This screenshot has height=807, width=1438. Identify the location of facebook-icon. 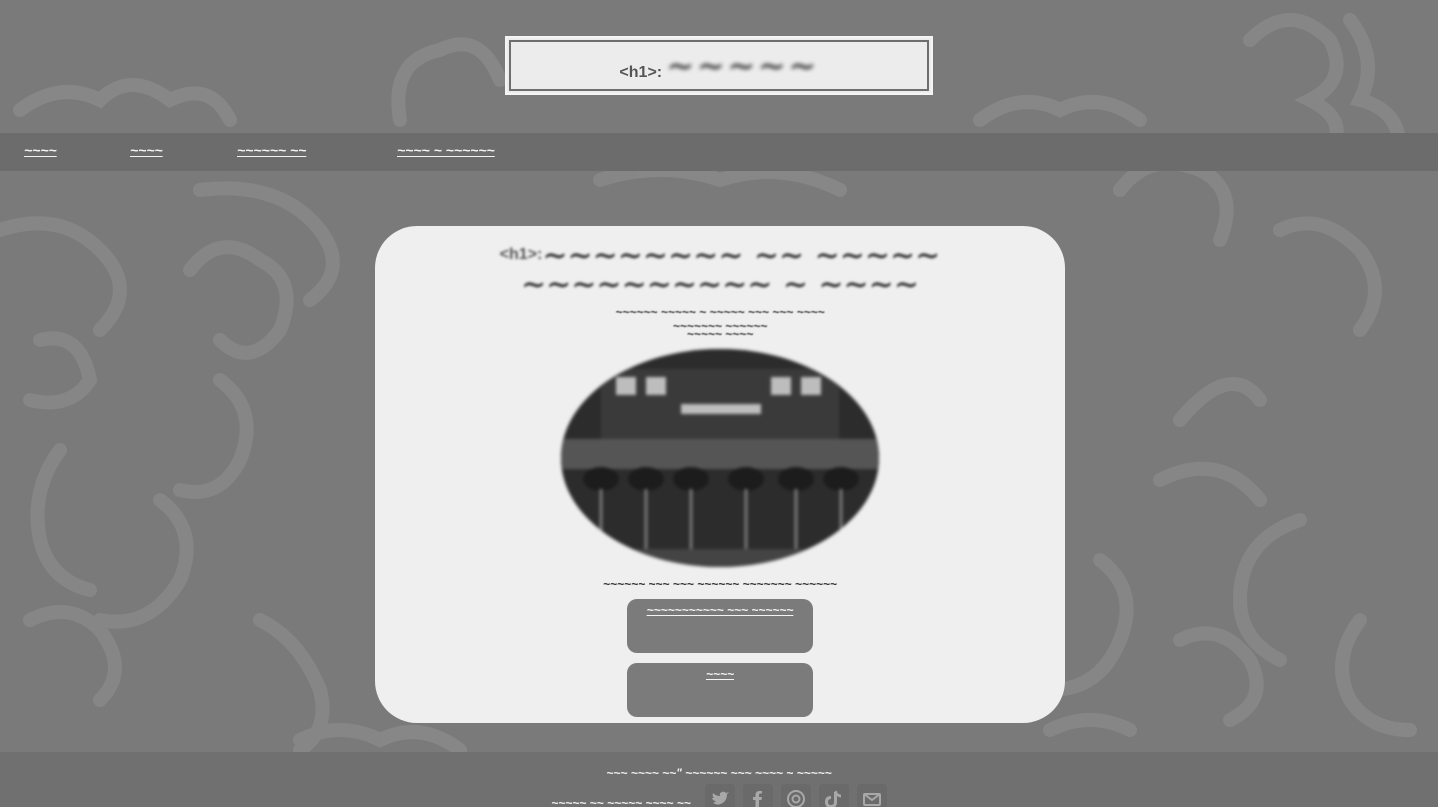
(757, 795).